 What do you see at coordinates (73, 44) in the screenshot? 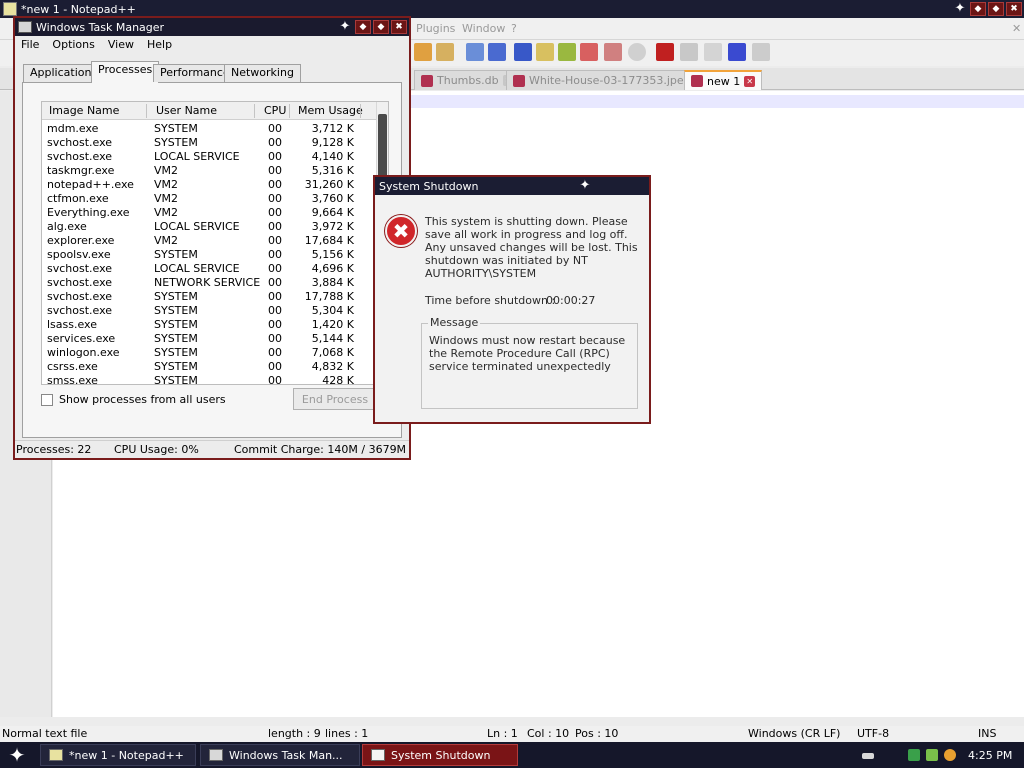
I see `menu-options: Options` at bounding box center [73, 44].